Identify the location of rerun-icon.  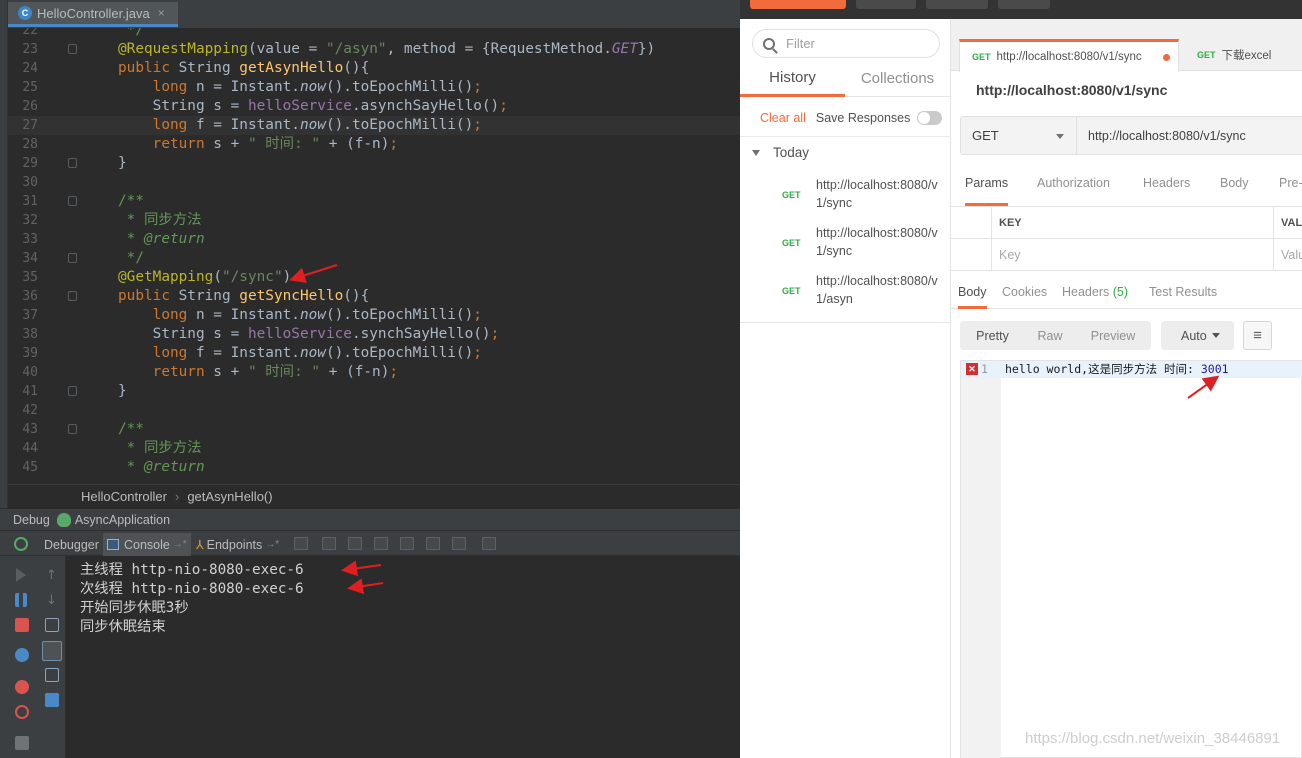
(21, 544).